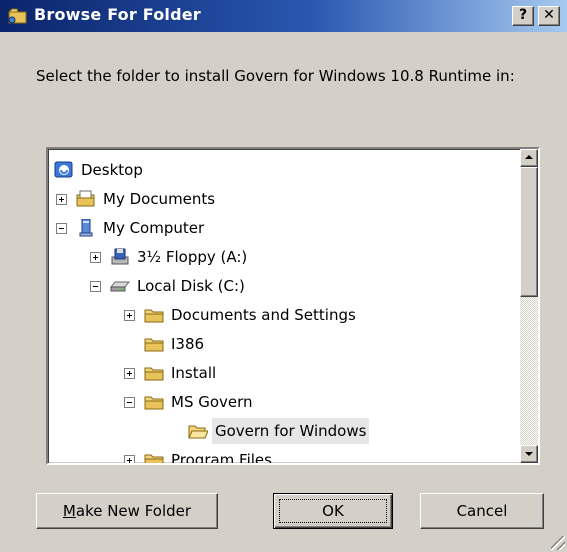  What do you see at coordinates (120, 256) in the screenshot?
I see `floppy-drive-icon` at bounding box center [120, 256].